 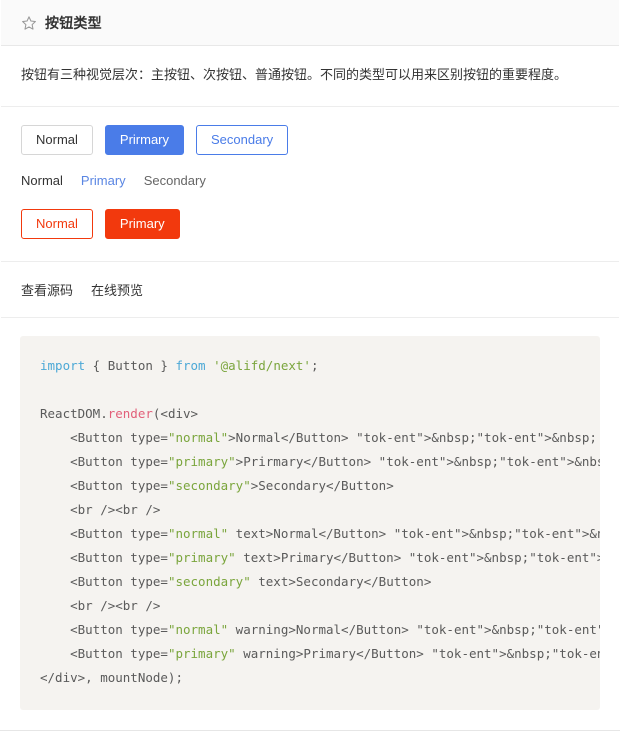 I want to click on warning-button-row: Normal Primary, so click(x=310, y=224).